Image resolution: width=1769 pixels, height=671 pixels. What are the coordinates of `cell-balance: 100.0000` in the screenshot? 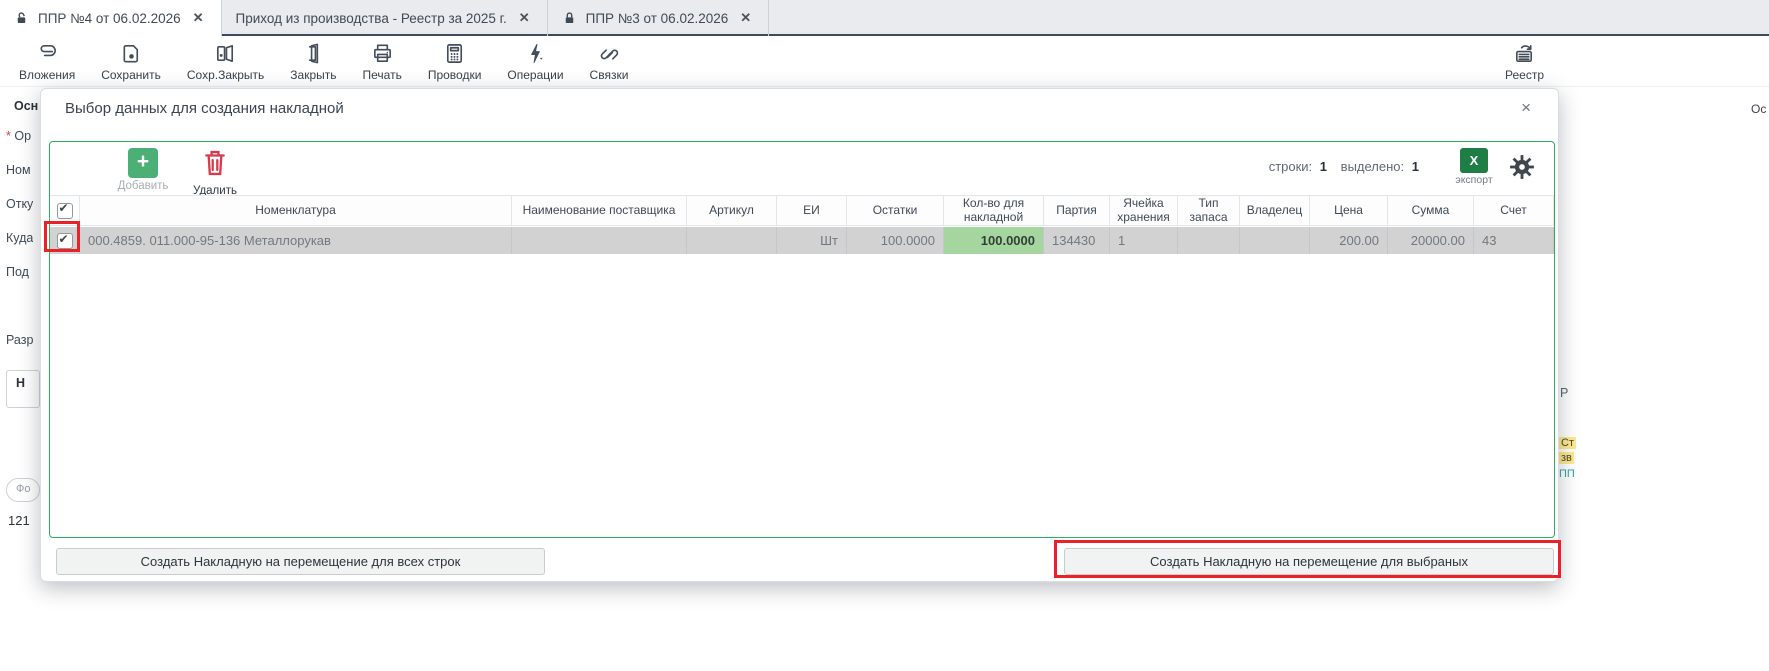 It's located at (895, 240).